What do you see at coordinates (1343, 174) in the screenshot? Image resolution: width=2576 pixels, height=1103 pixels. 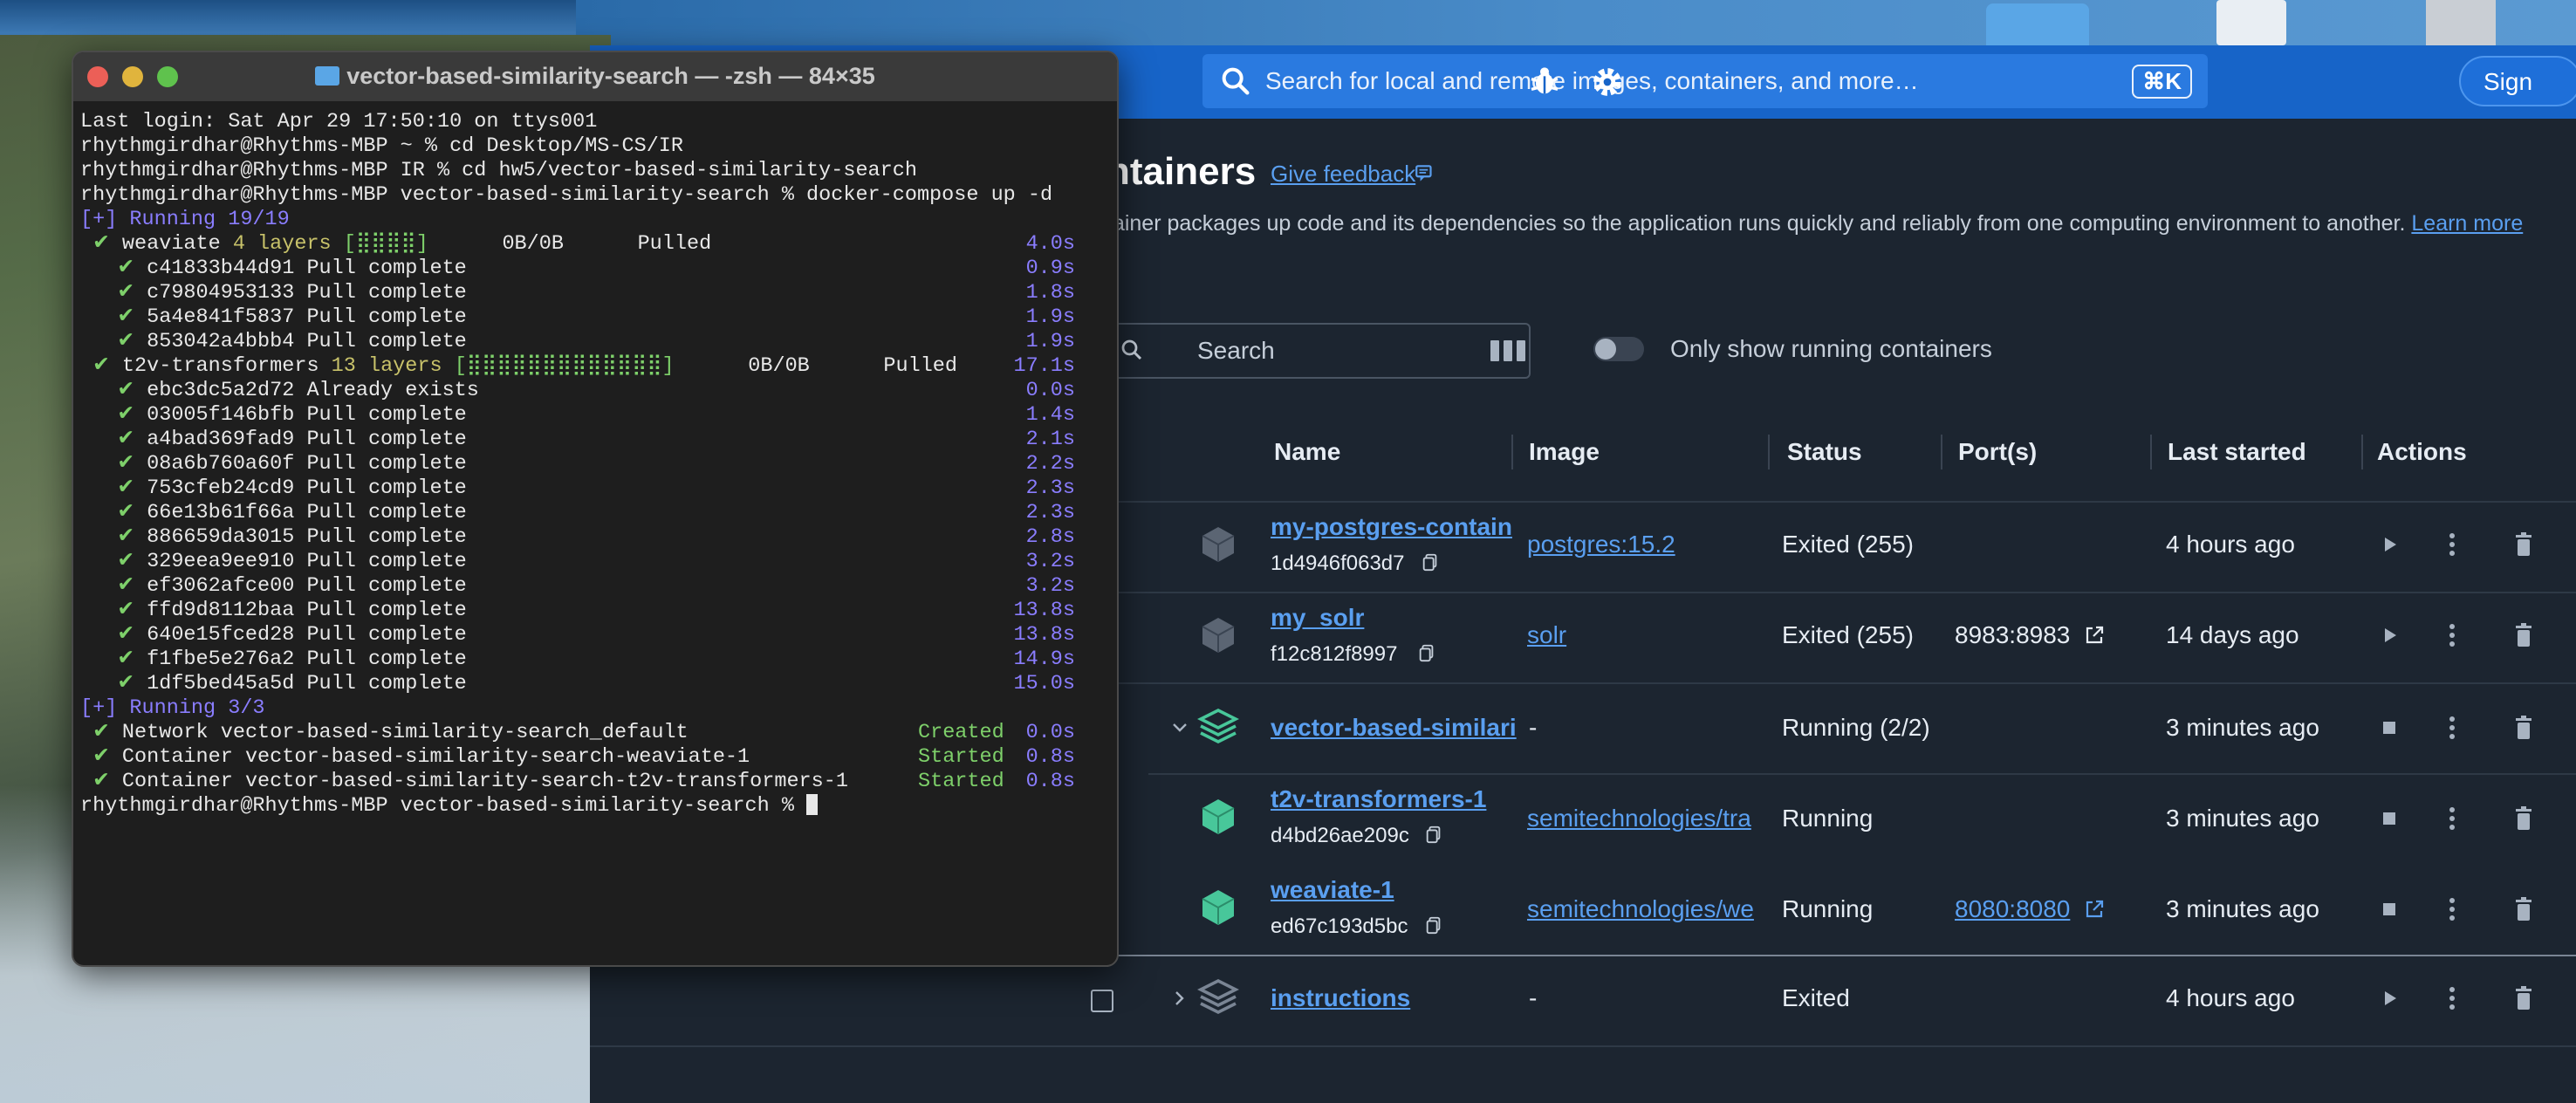 I see `give-feedback-link: Give feedback` at bounding box center [1343, 174].